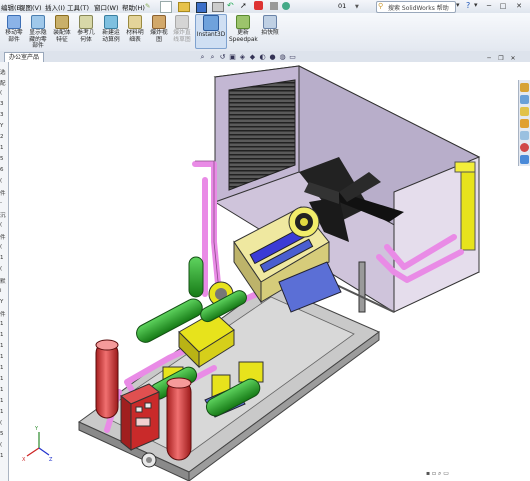 This screenshot has width=530, height=481. Describe the element at coordinates (1, 291) in the screenshot. I see `tree-item-fragment: i` at that location.